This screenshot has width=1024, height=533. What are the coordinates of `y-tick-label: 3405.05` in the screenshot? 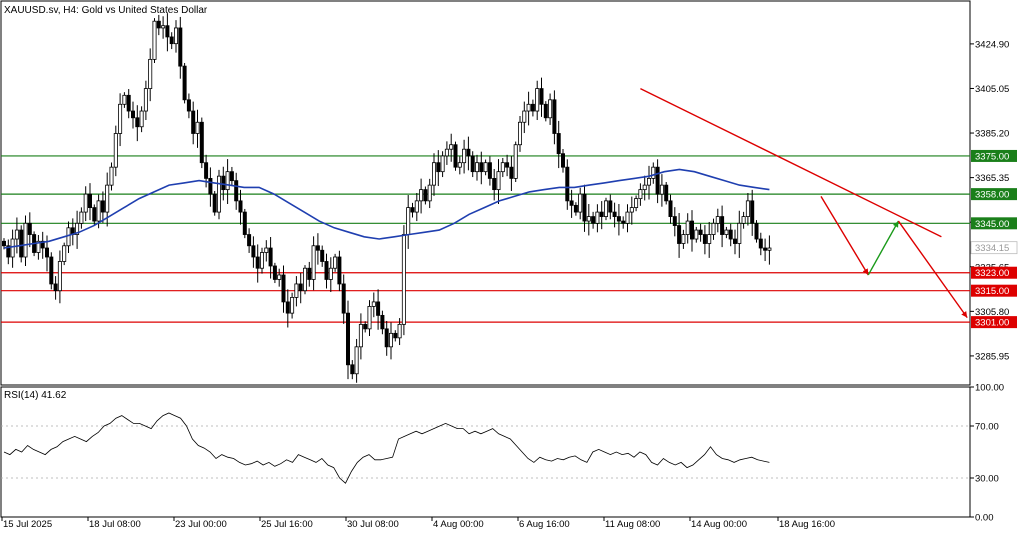 It's located at (992, 89).